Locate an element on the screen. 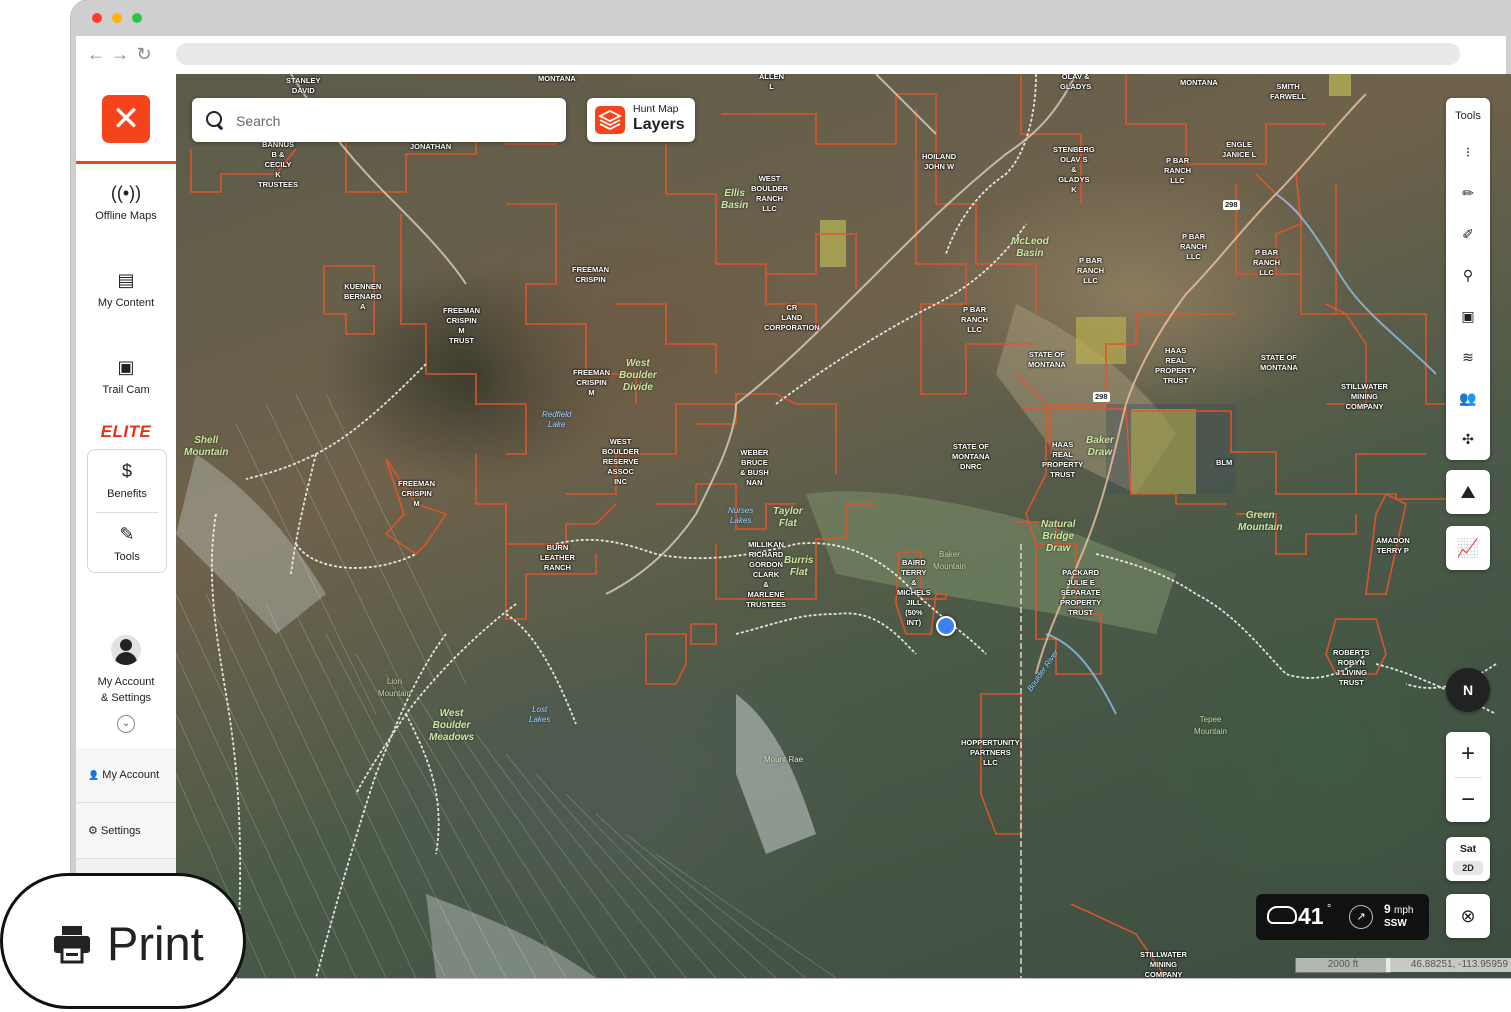 The width and height of the screenshot is (1511, 1012). search-box is located at coordinates (379, 120).